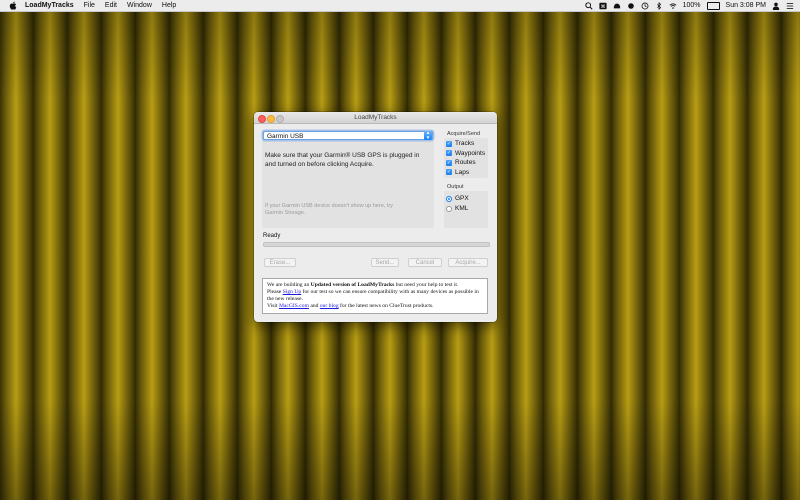  What do you see at coordinates (464, 134) in the screenshot?
I see `acquire-send-title: Acquire/Send` at bounding box center [464, 134].